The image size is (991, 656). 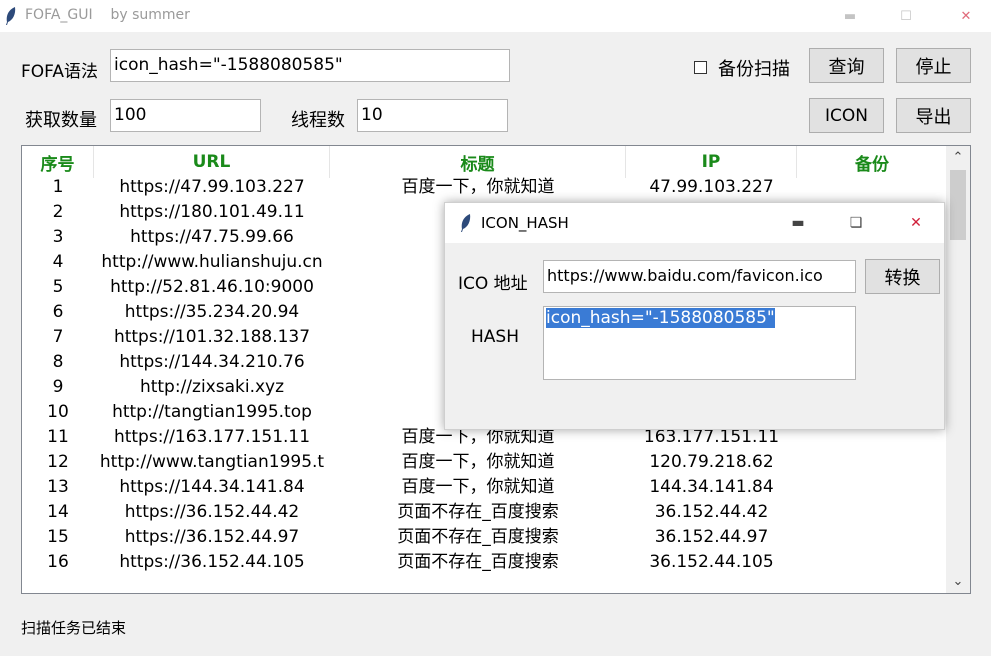 I want to click on dialog-close-button: ✕, so click(x=916, y=223).